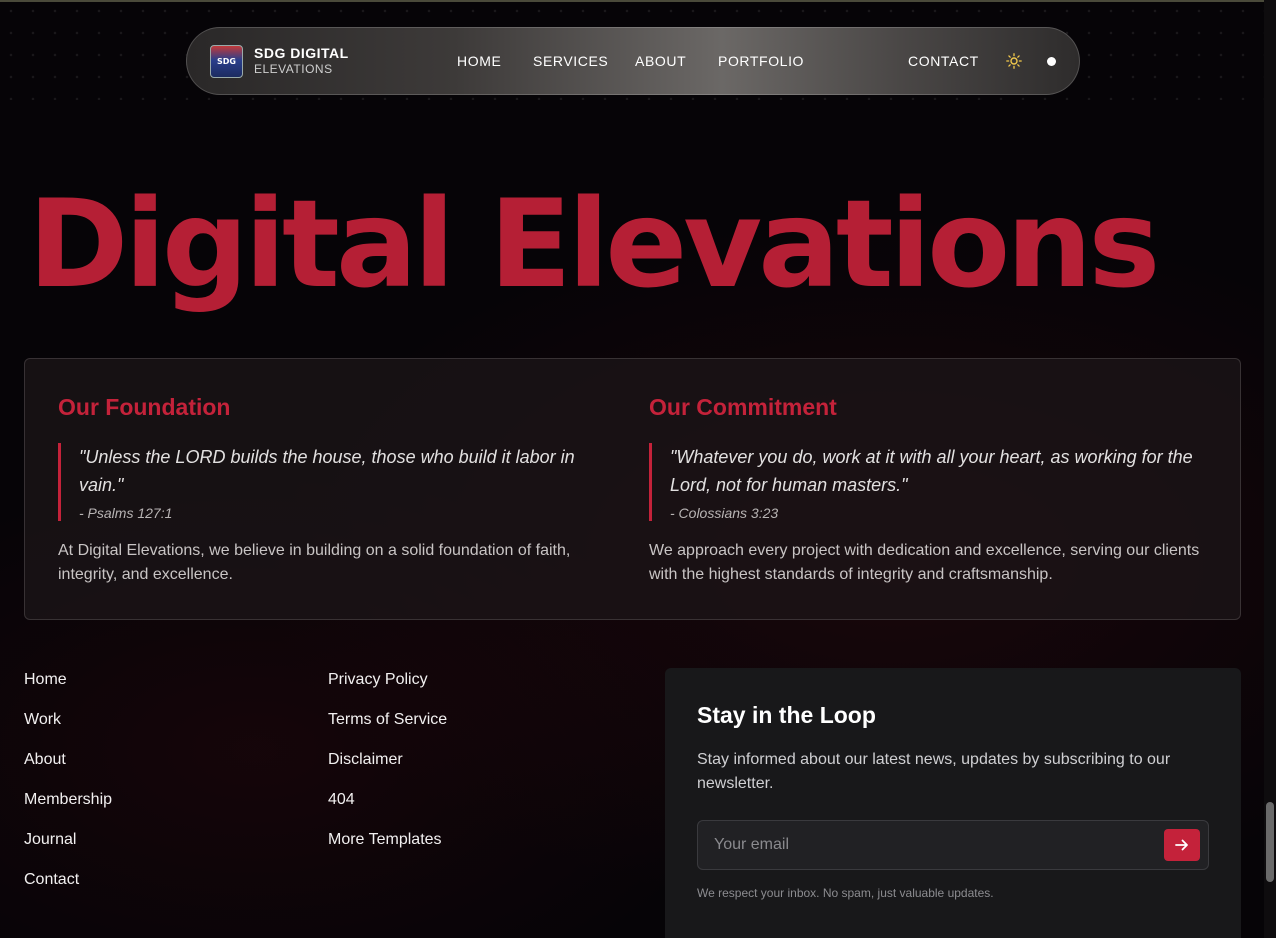  I want to click on footer-link-terms: Terms of Service, so click(387, 720).